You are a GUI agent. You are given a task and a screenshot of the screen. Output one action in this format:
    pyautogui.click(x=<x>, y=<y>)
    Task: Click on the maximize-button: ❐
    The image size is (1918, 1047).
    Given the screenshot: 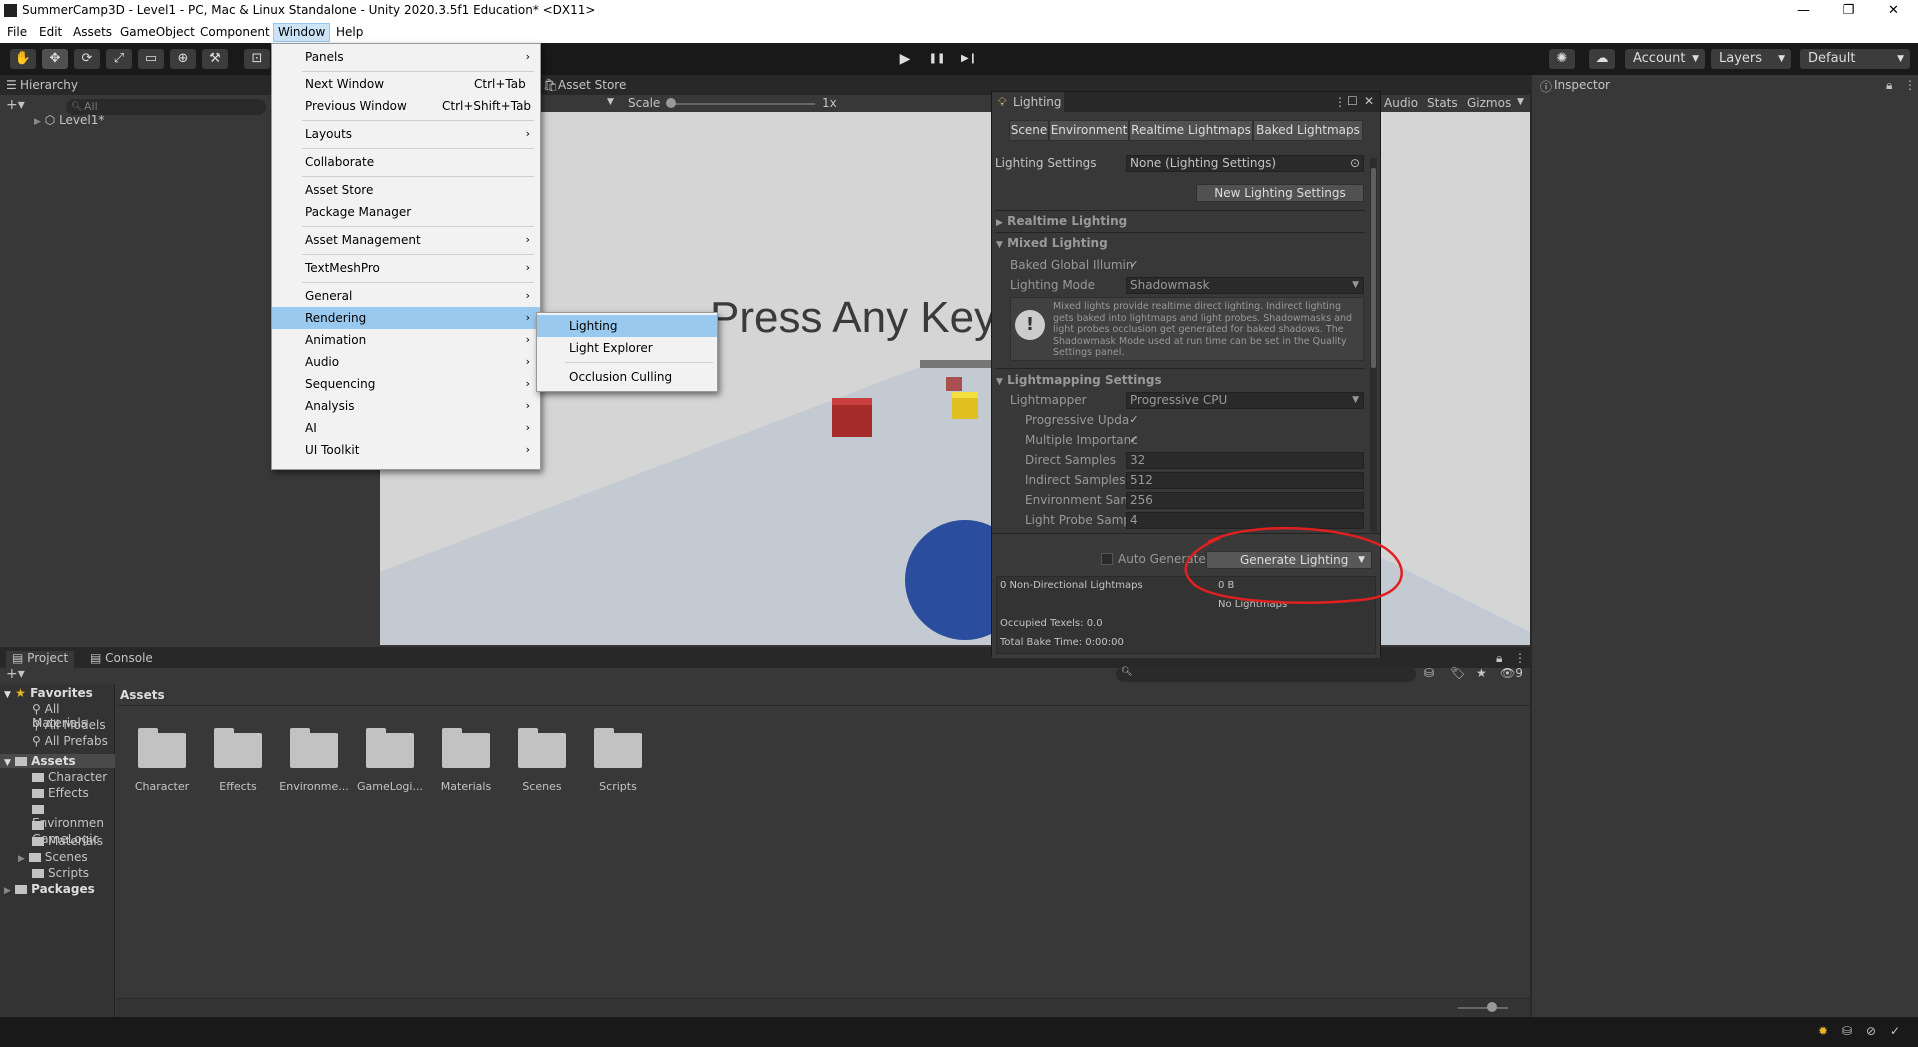 What is the action you would take?
    pyautogui.click(x=1848, y=11)
    